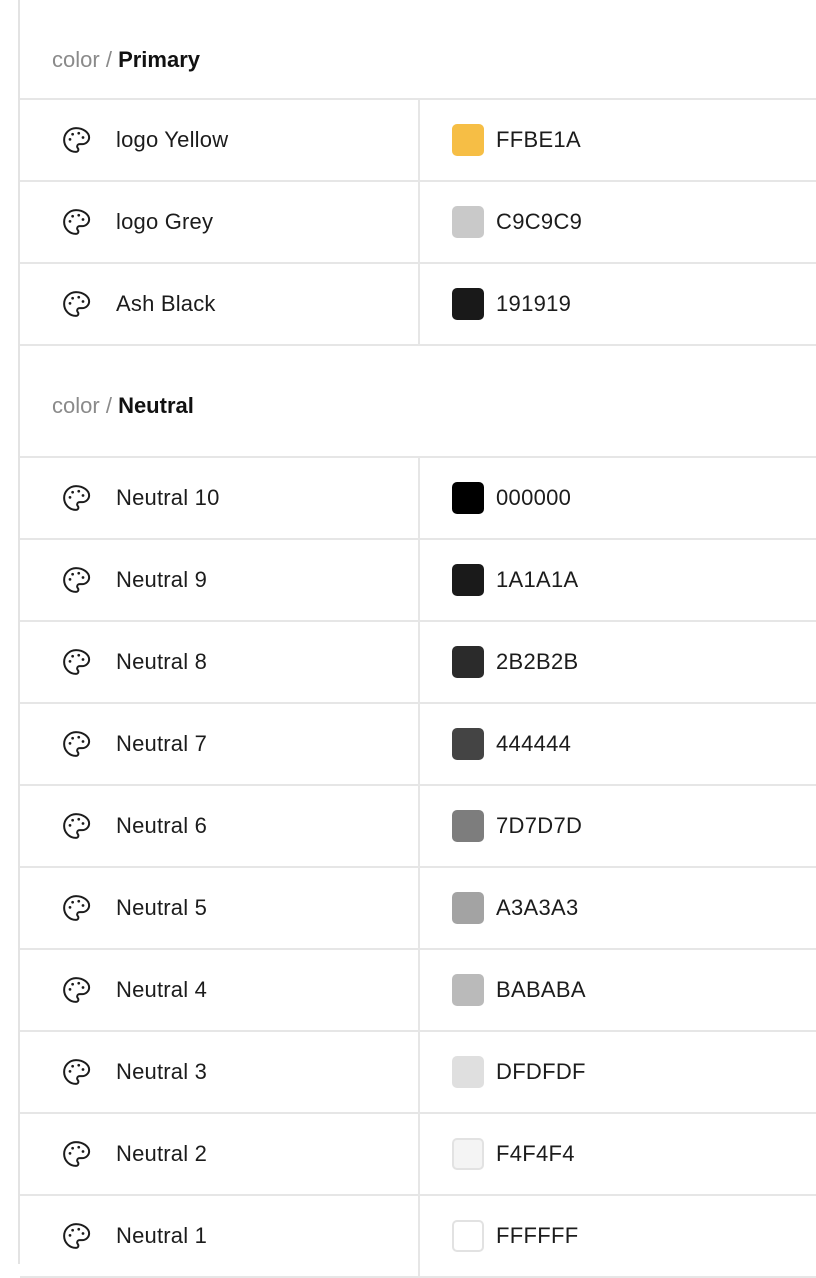 The width and height of the screenshot is (816, 1278). I want to click on color-name: Neutral 10, so click(168, 497).